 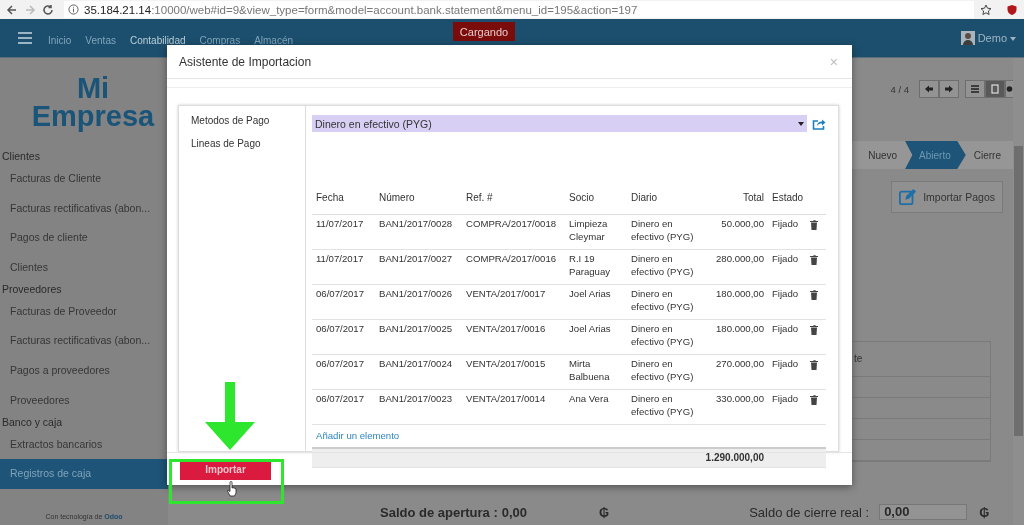 I want to click on url-host: 35.184.21.14, so click(x=118, y=9).